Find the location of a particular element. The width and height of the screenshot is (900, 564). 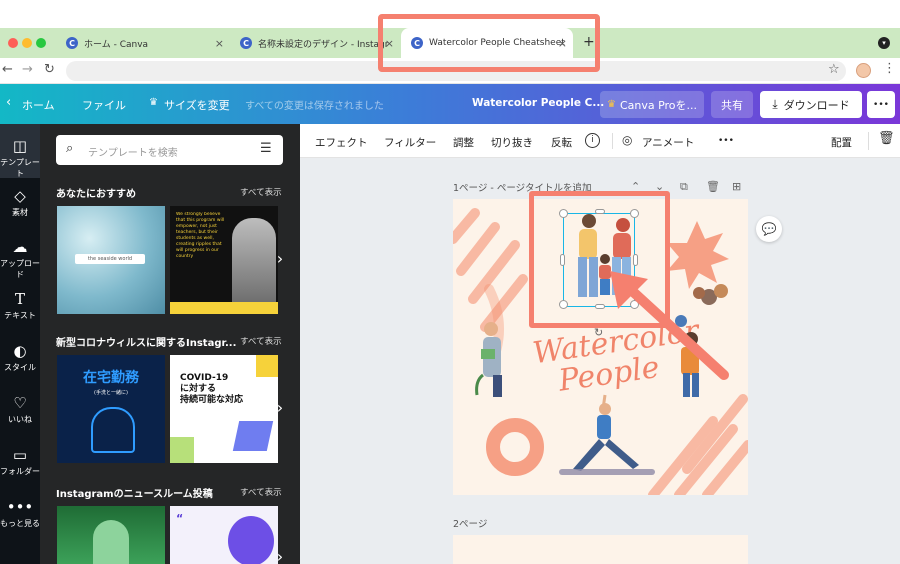

rail-item-templates: ◫ テンプレート is located at coordinates (20, 158).